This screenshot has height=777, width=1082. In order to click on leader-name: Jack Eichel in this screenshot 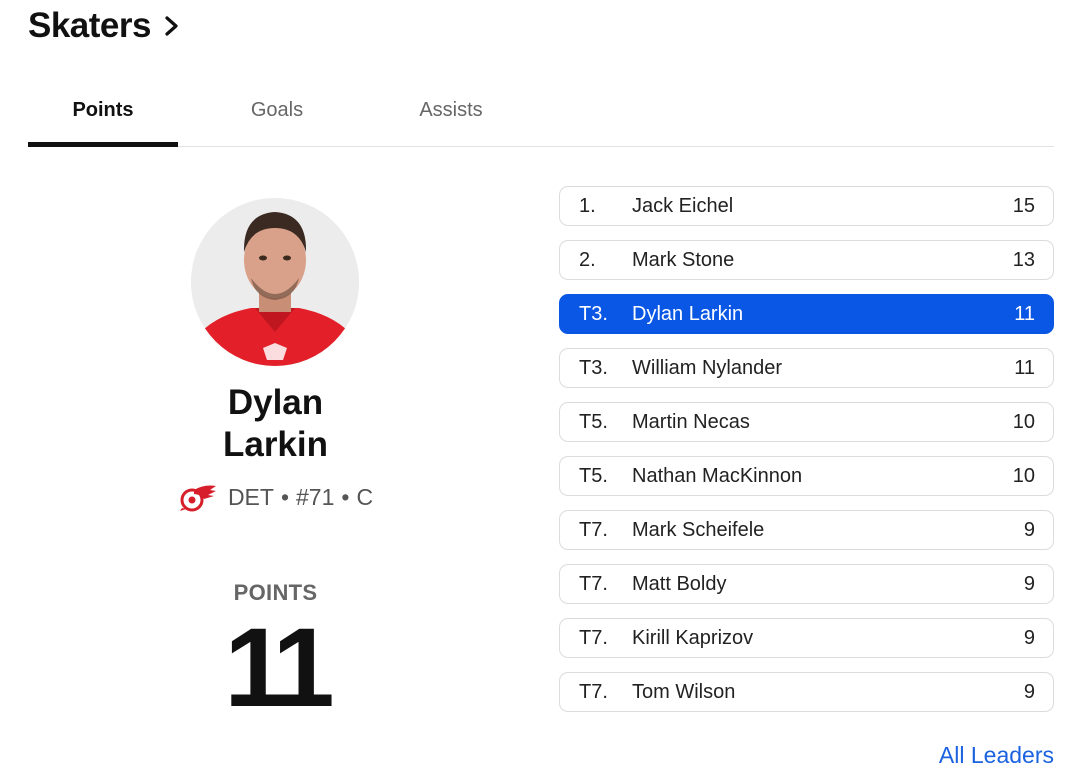, I will do `click(683, 205)`.